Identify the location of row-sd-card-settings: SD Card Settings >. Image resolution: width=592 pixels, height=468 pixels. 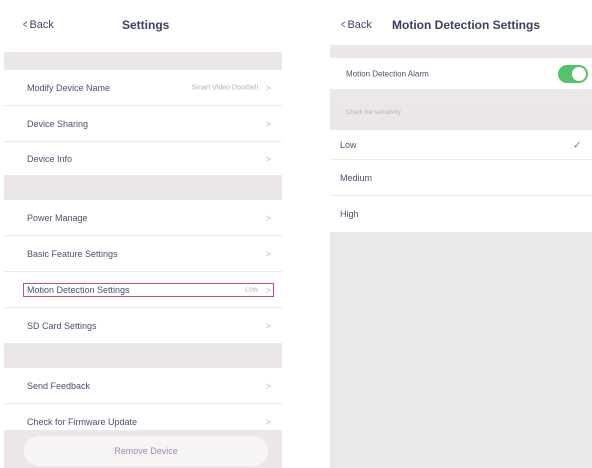
(143, 326).